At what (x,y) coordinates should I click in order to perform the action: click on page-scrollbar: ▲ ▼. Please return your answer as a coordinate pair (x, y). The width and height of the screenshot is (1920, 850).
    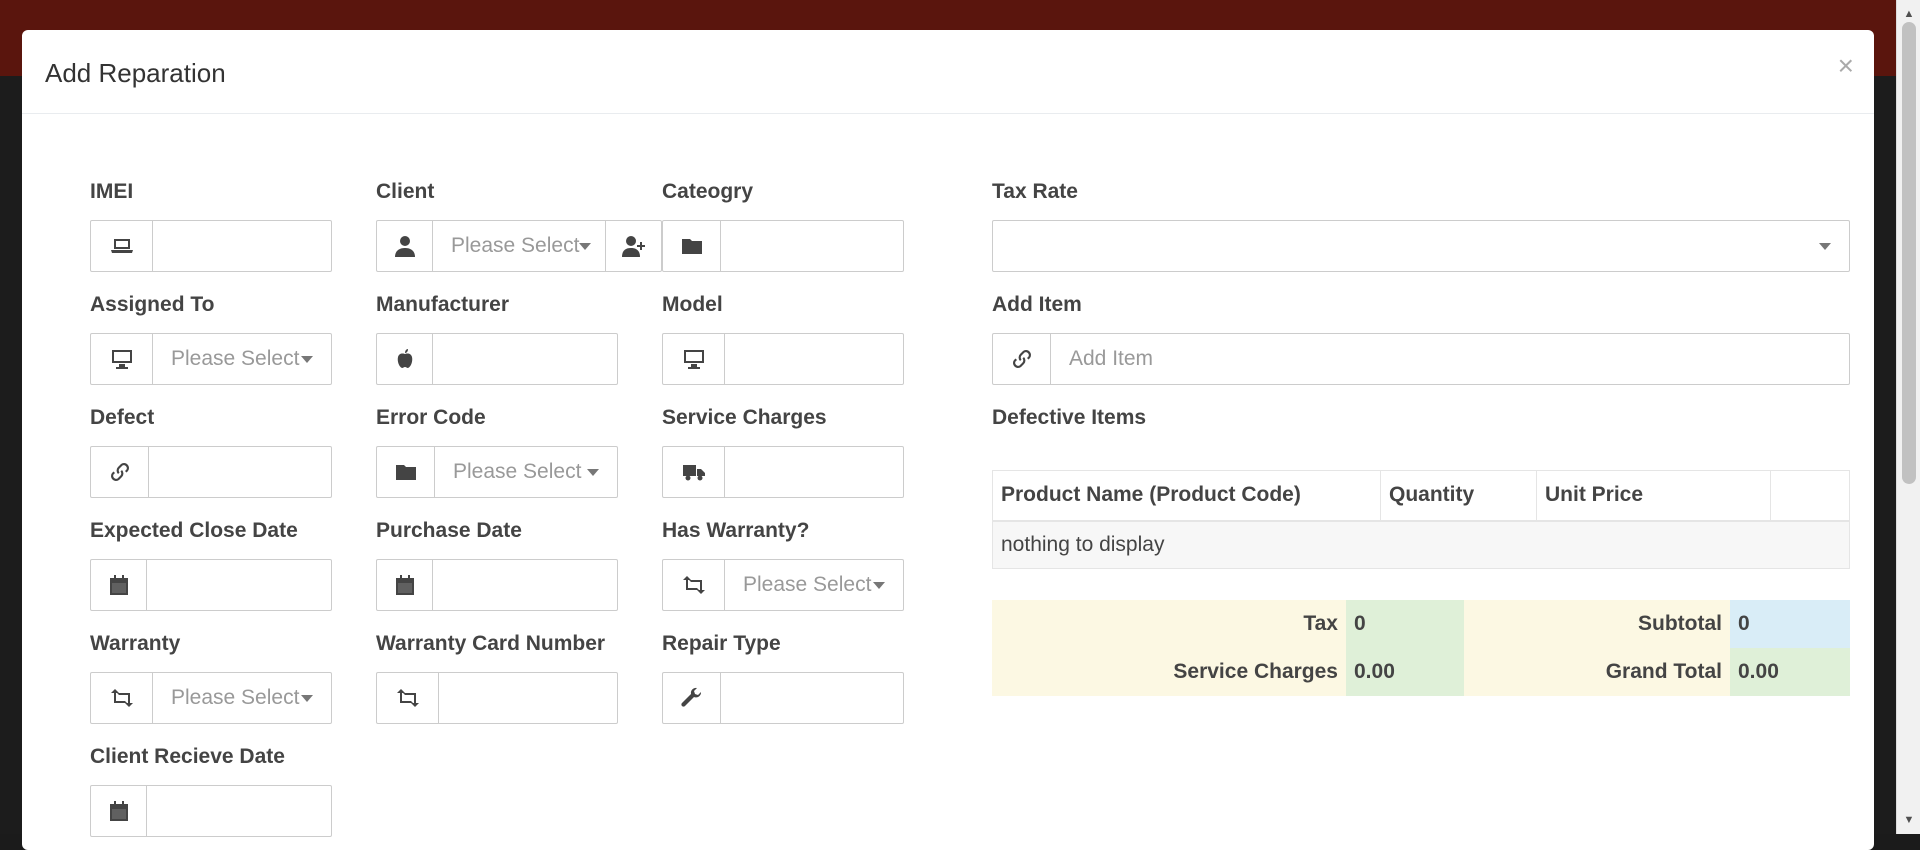
    Looking at the image, I should click on (1908, 417).